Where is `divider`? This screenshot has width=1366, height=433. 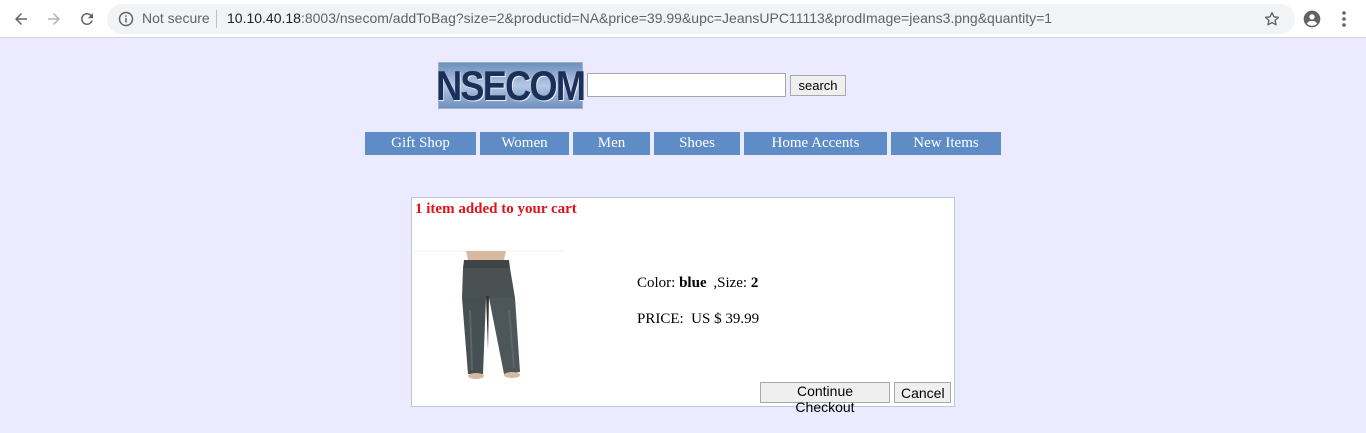 divider is located at coordinates (216, 19).